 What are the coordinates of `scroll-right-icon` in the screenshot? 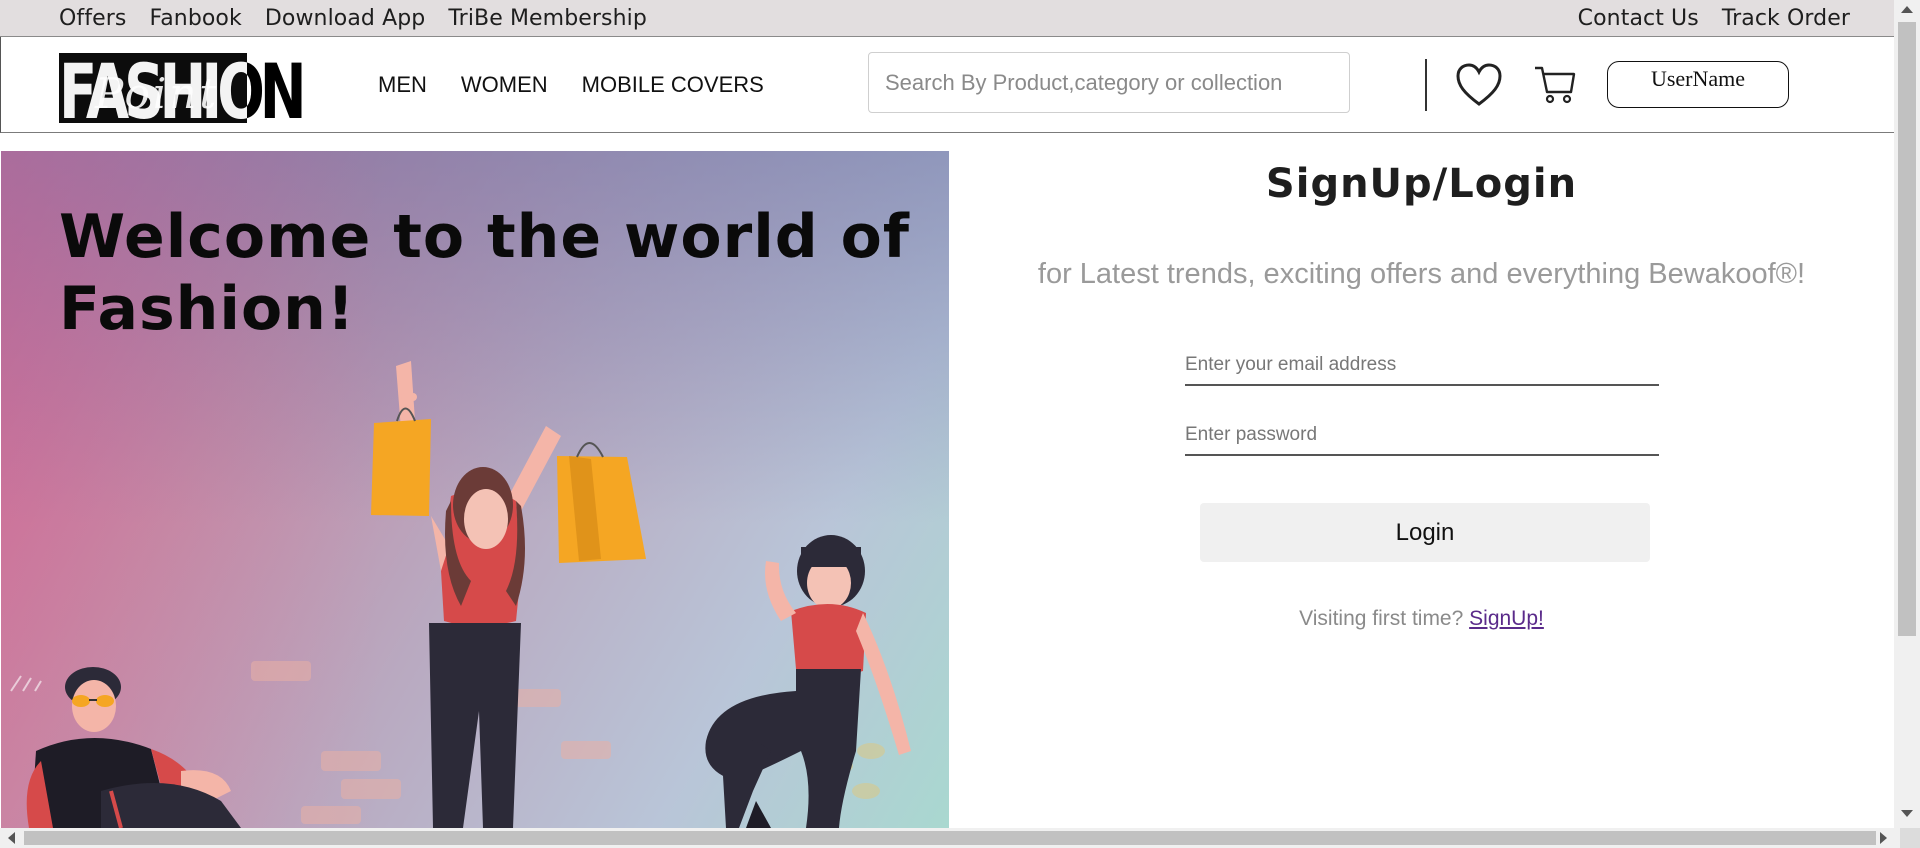 It's located at (1883, 838).